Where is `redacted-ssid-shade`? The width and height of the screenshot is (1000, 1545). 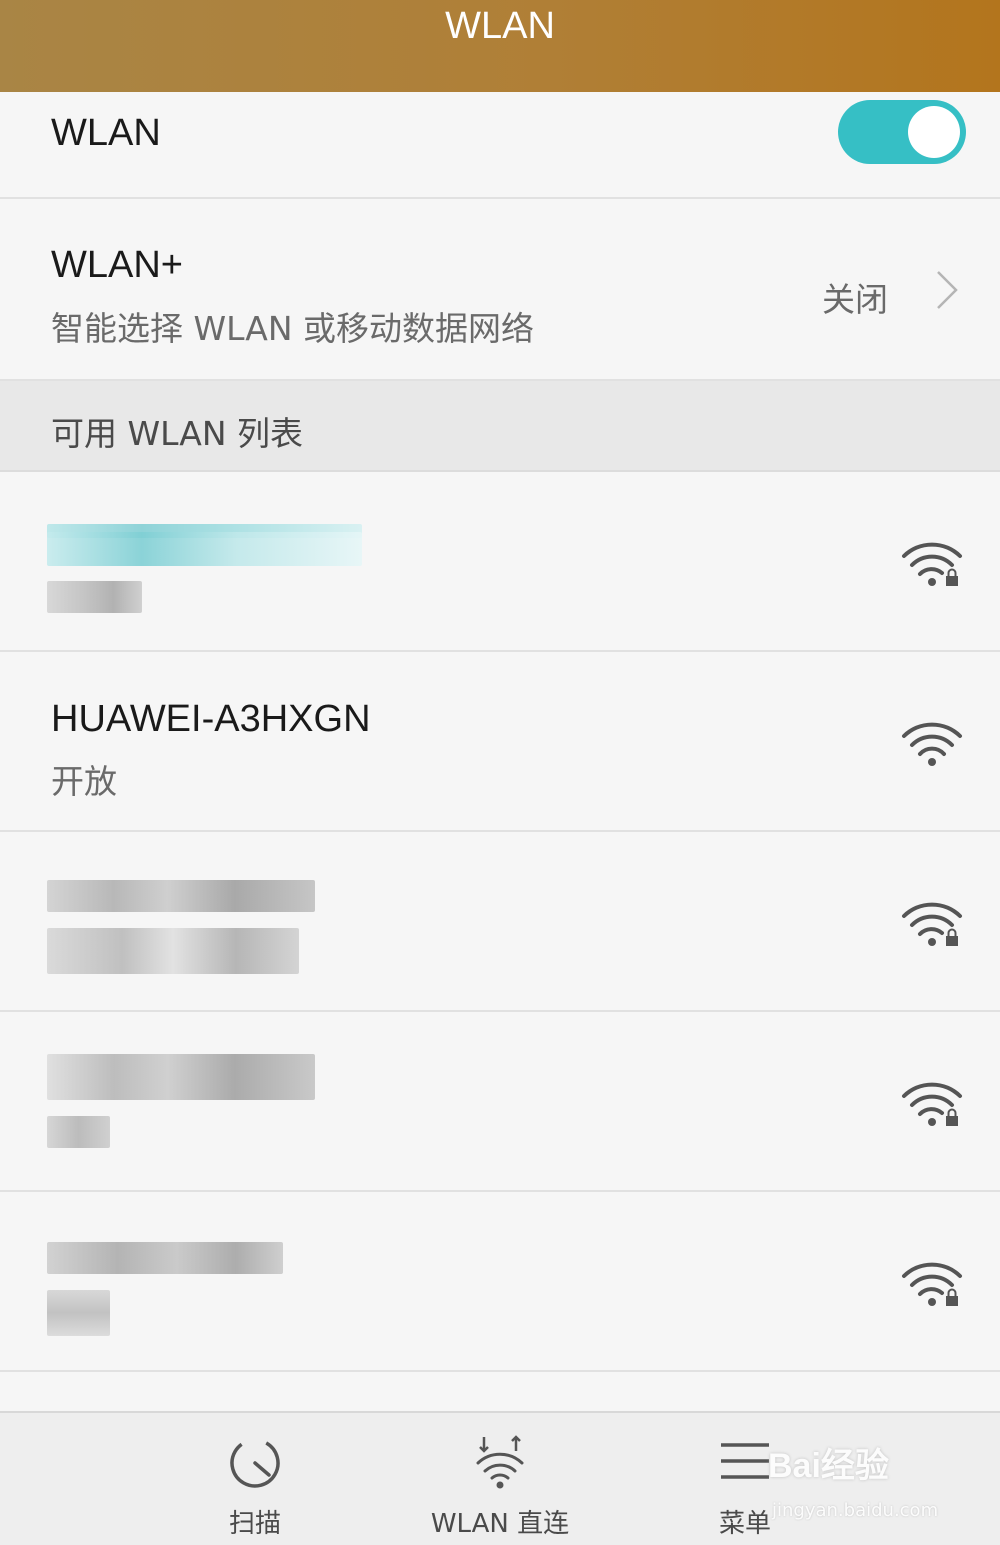
redacted-ssid-shade is located at coordinates (204, 549).